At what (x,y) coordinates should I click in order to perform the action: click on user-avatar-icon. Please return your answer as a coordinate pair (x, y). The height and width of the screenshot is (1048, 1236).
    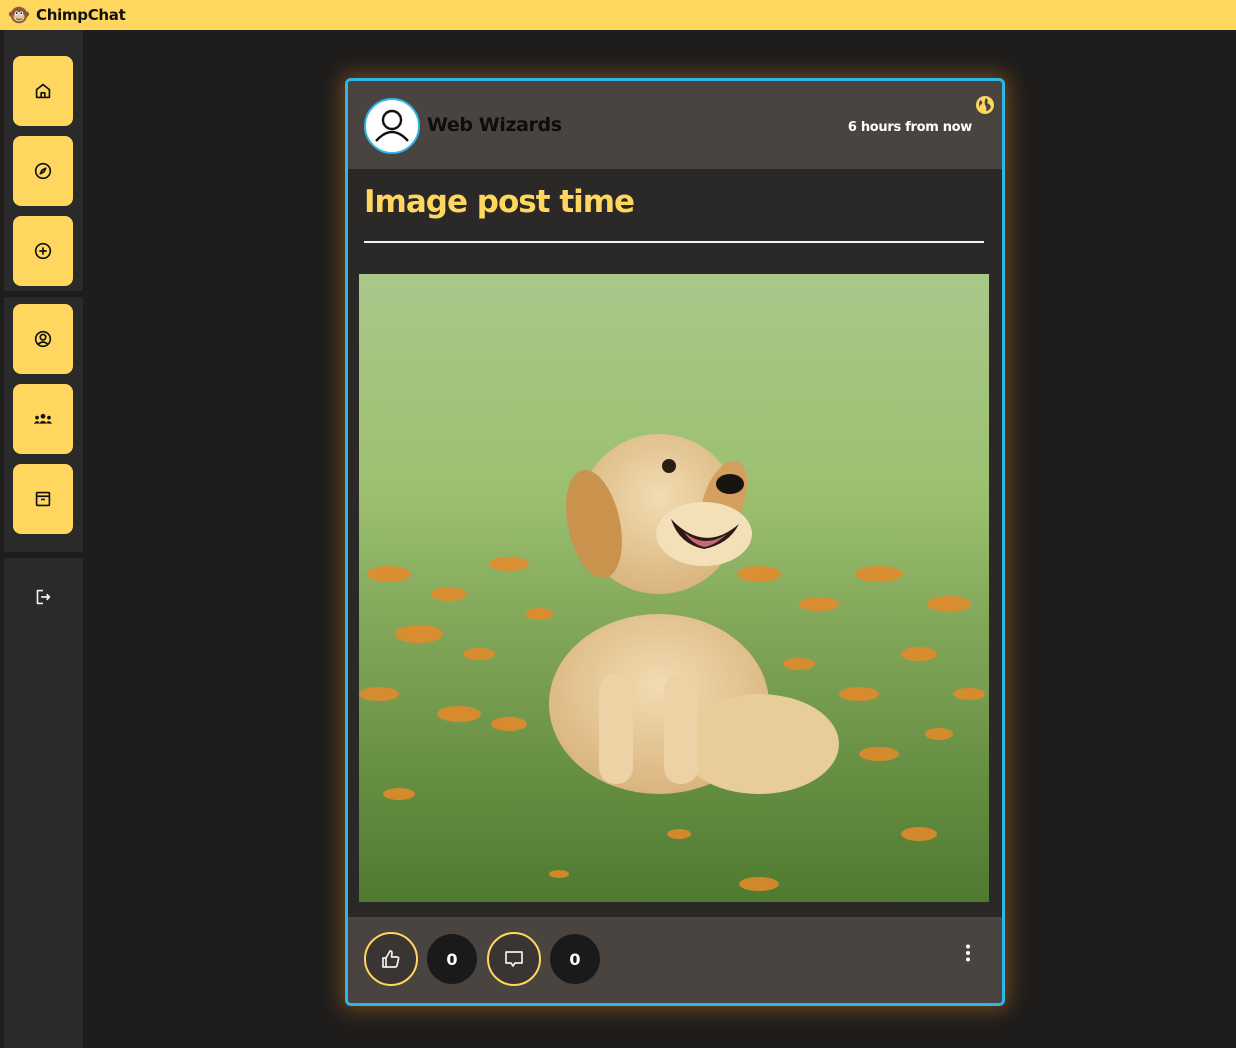
    Looking at the image, I should click on (392, 125).